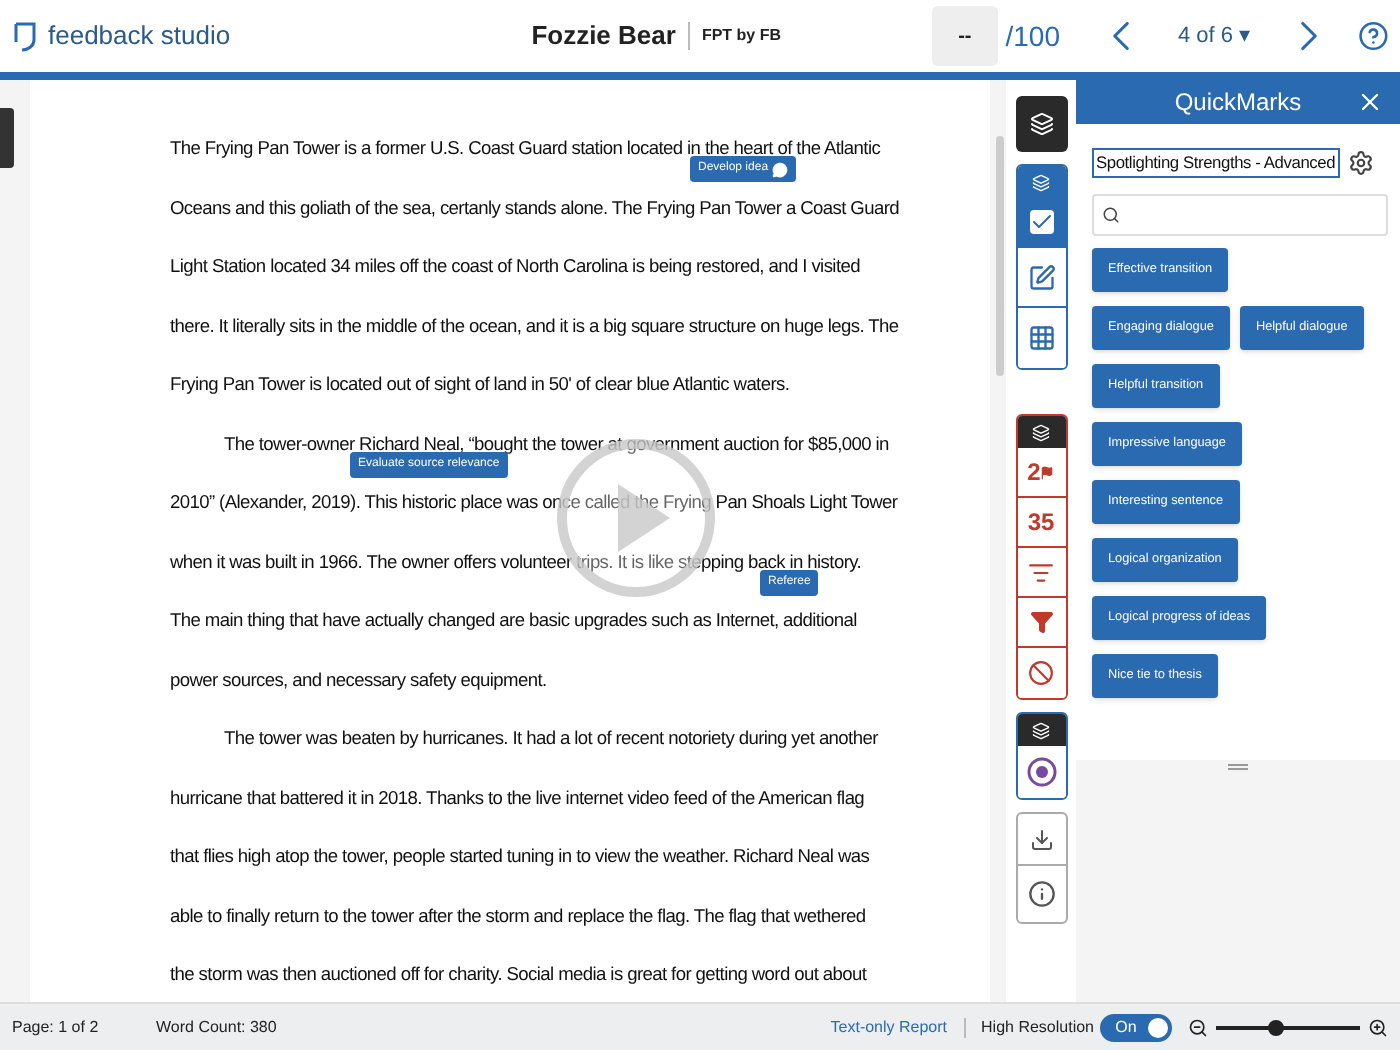  What do you see at coordinates (1136, 1027) in the screenshot?
I see `high-resolution-toggle: On` at bounding box center [1136, 1027].